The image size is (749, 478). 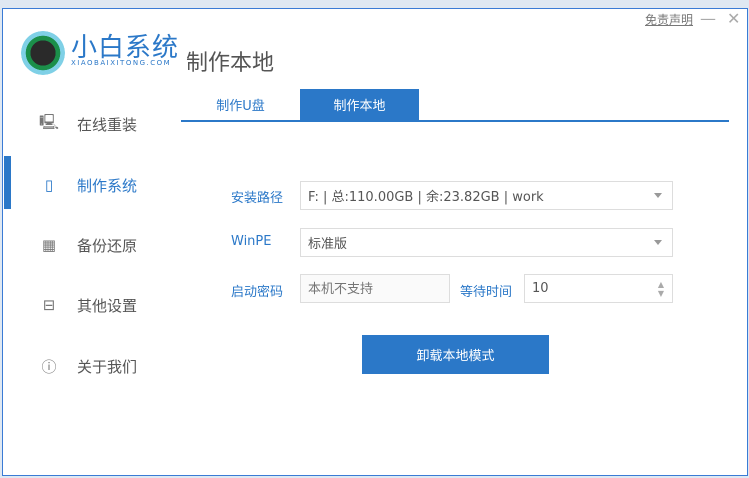 I want to click on boot-password-input, so click(x=375, y=288).